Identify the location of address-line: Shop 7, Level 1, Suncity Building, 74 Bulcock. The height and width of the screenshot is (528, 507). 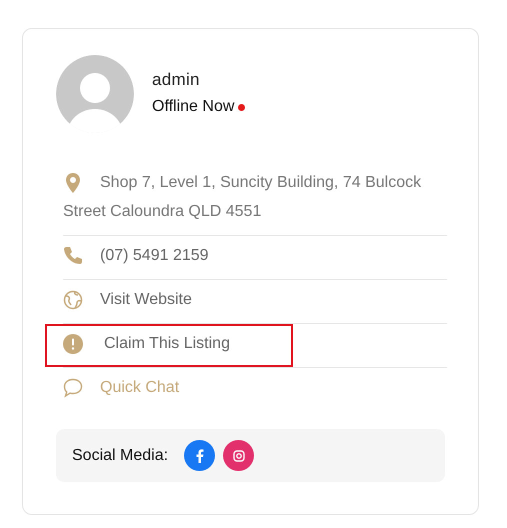
(261, 183).